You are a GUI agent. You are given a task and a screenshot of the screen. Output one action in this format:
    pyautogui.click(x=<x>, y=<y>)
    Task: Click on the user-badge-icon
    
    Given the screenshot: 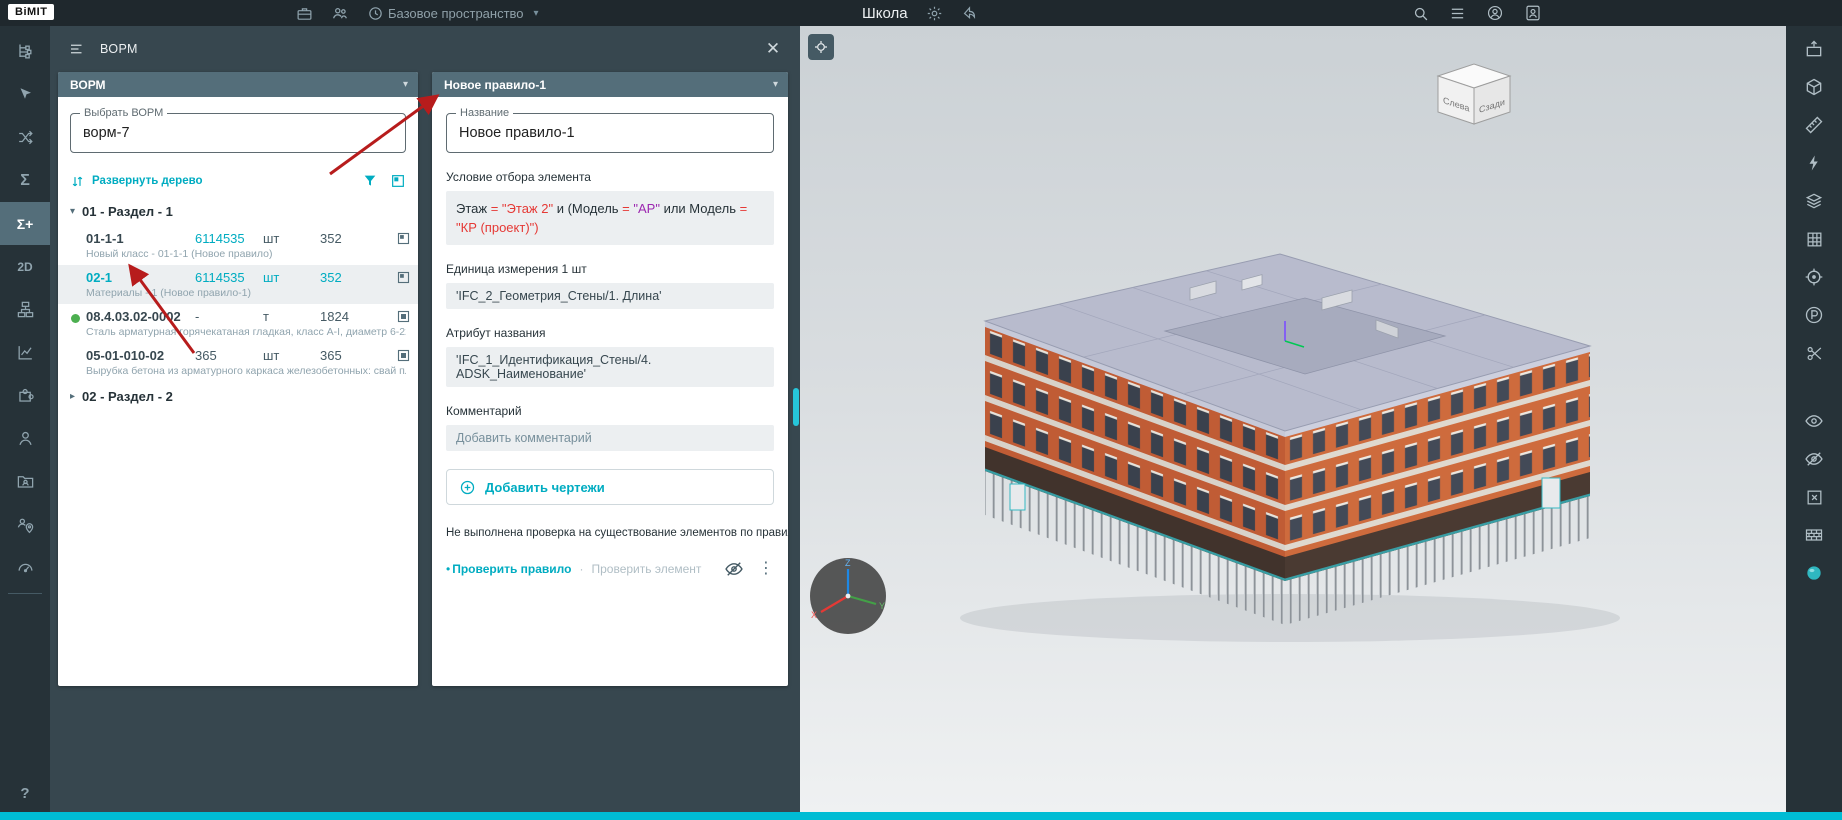 What is the action you would take?
    pyautogui.click(x=1533, y=13)
    